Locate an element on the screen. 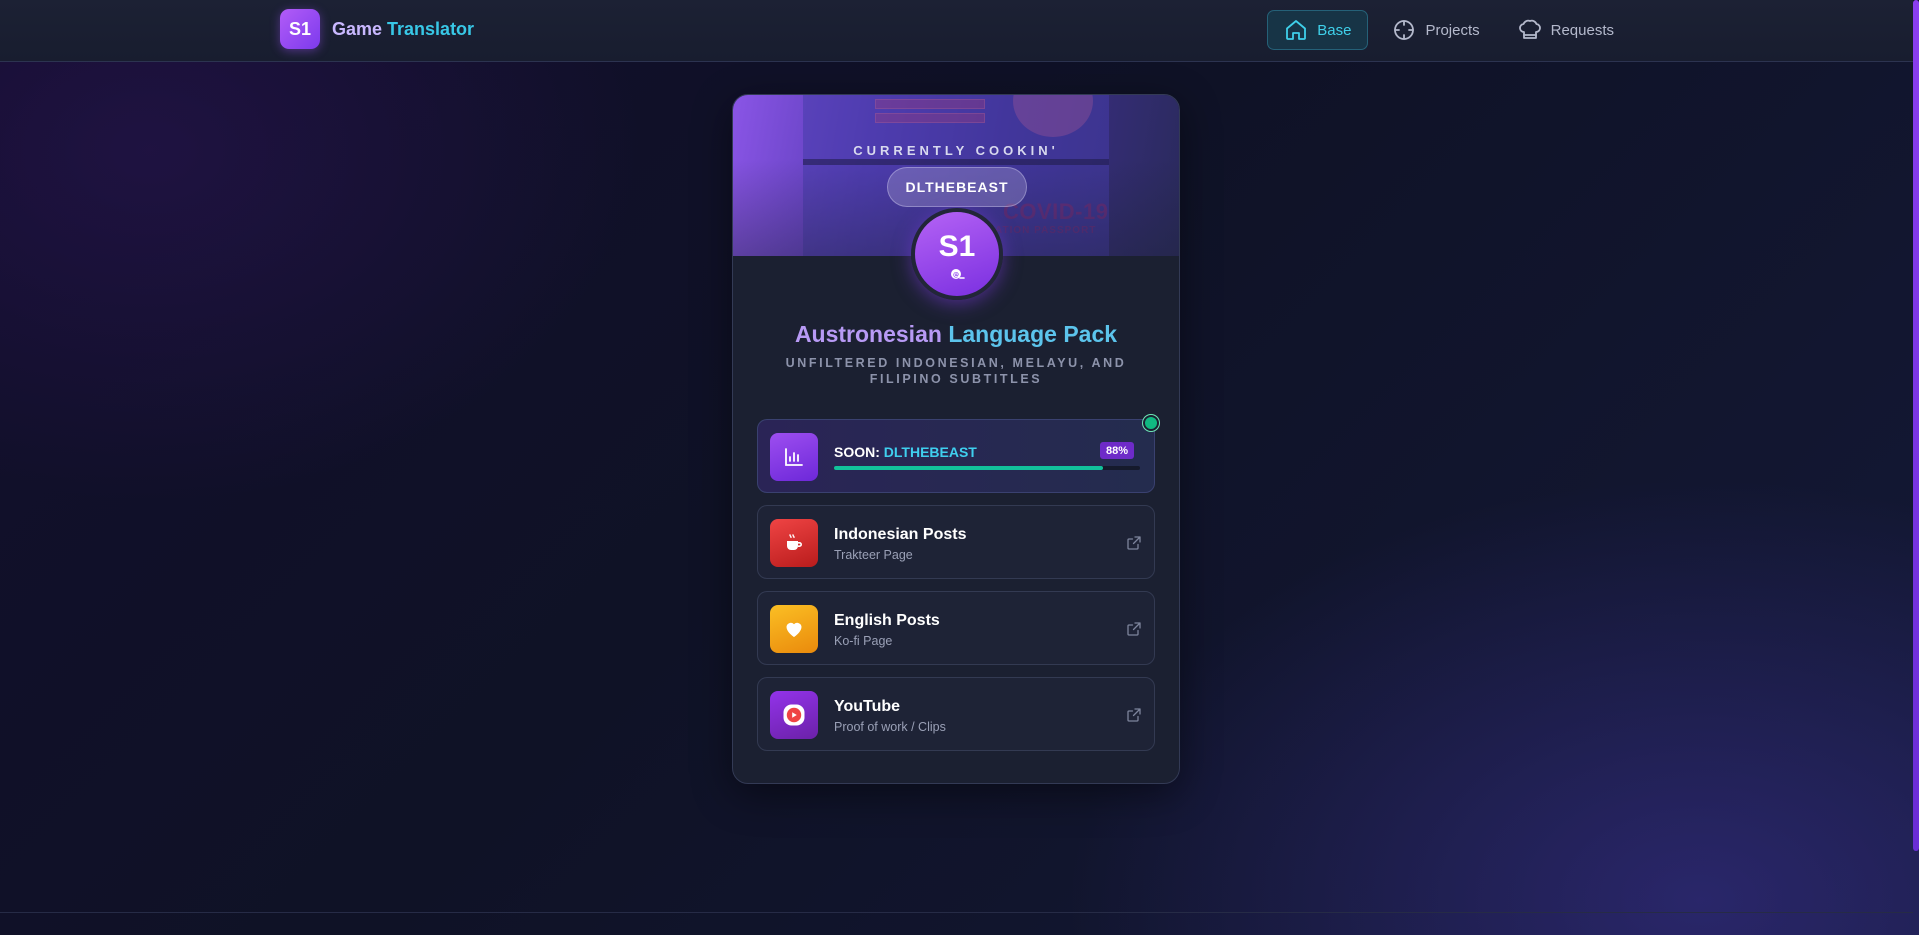  page-title: Austronesian Language Pack is located at coordinates (956, 334).